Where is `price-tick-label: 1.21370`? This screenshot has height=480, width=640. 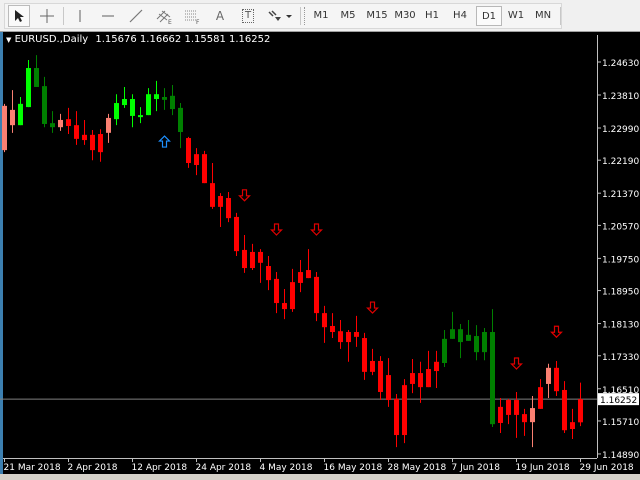
price-tick-label: 1.21370 is located at coordinates (620, 195).